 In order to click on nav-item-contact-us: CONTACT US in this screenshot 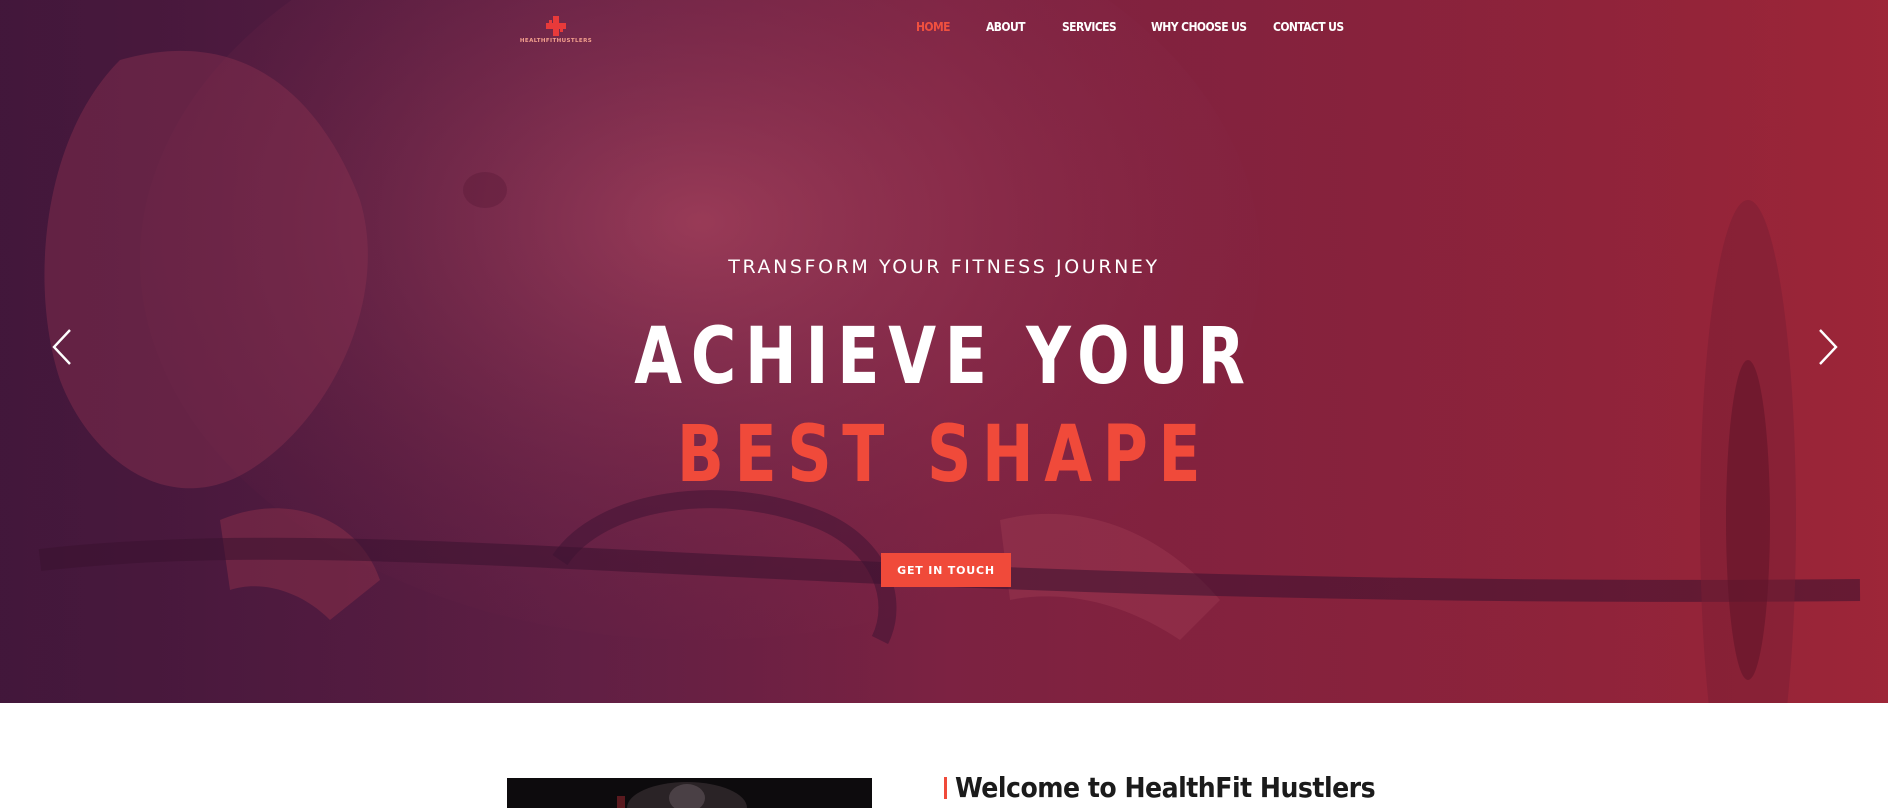, I will do `click(1308, 27)`.